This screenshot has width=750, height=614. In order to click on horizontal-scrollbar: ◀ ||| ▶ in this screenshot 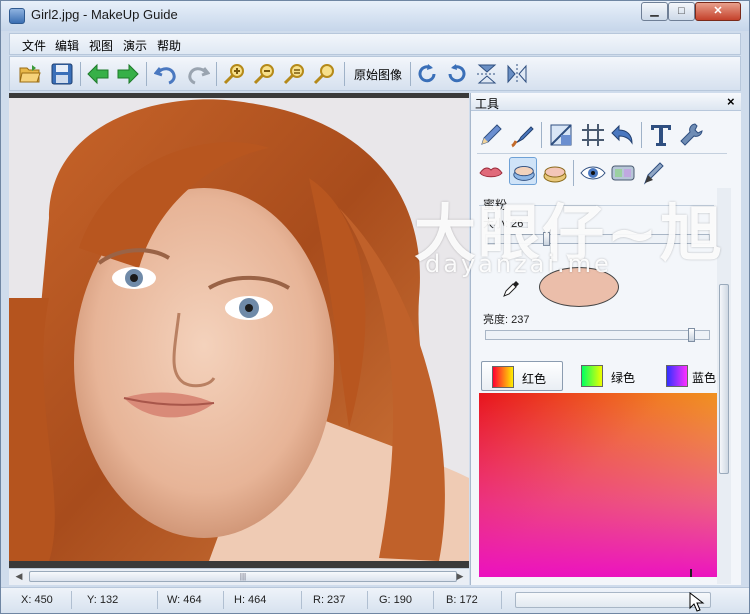, I will do `click(239, 576)`.